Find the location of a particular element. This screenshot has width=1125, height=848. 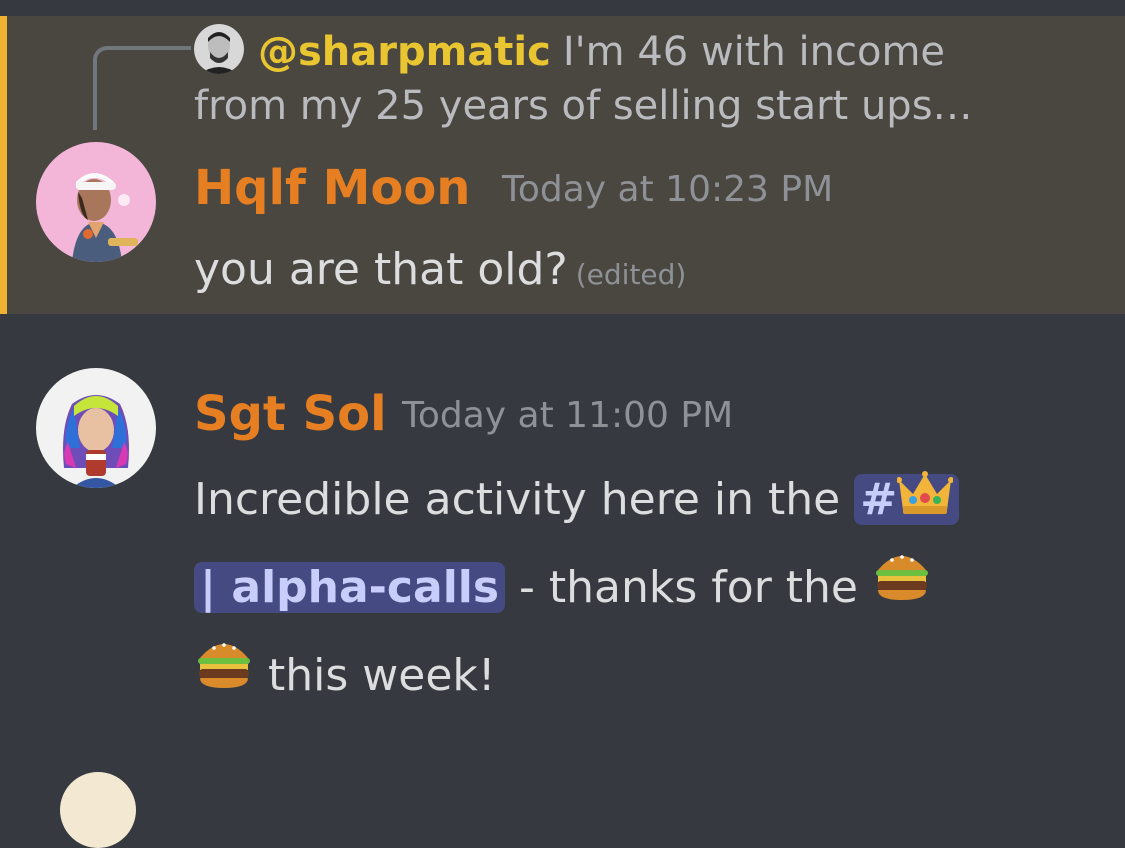

message-text: - thanks for the is located at coordinates (688, 587).